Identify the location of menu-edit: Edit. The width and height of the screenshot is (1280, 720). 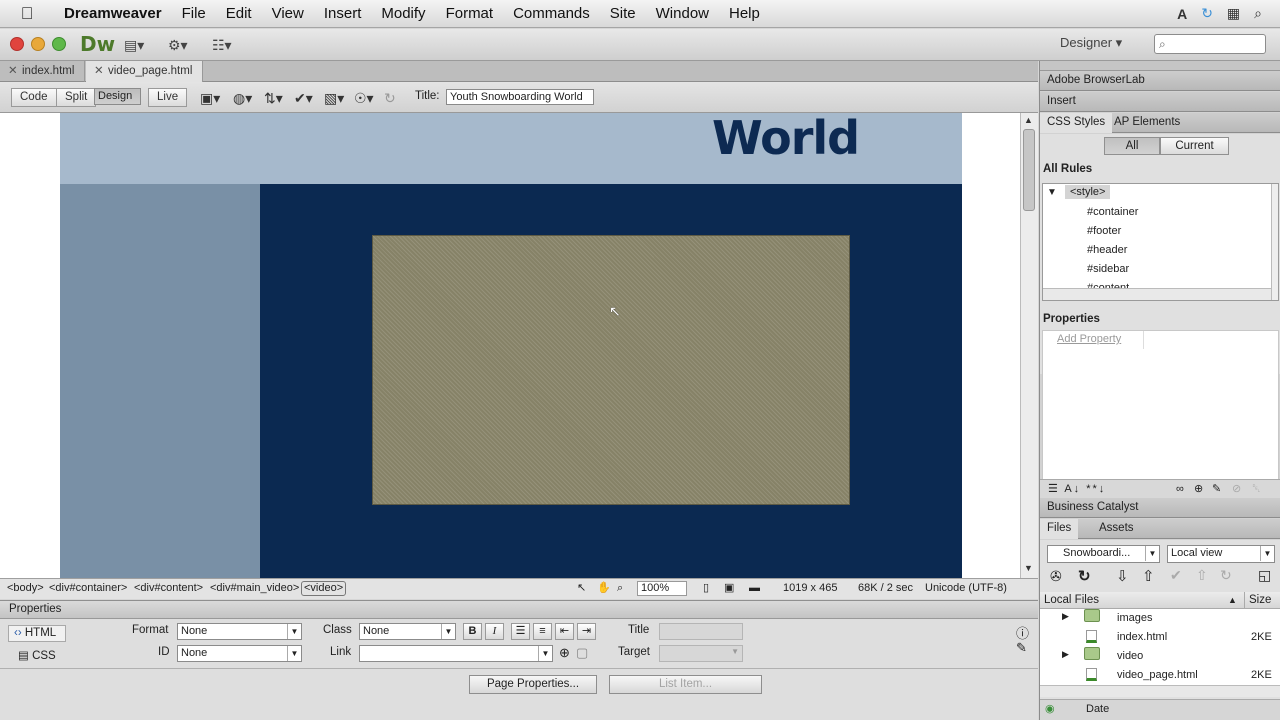
(239, 13).